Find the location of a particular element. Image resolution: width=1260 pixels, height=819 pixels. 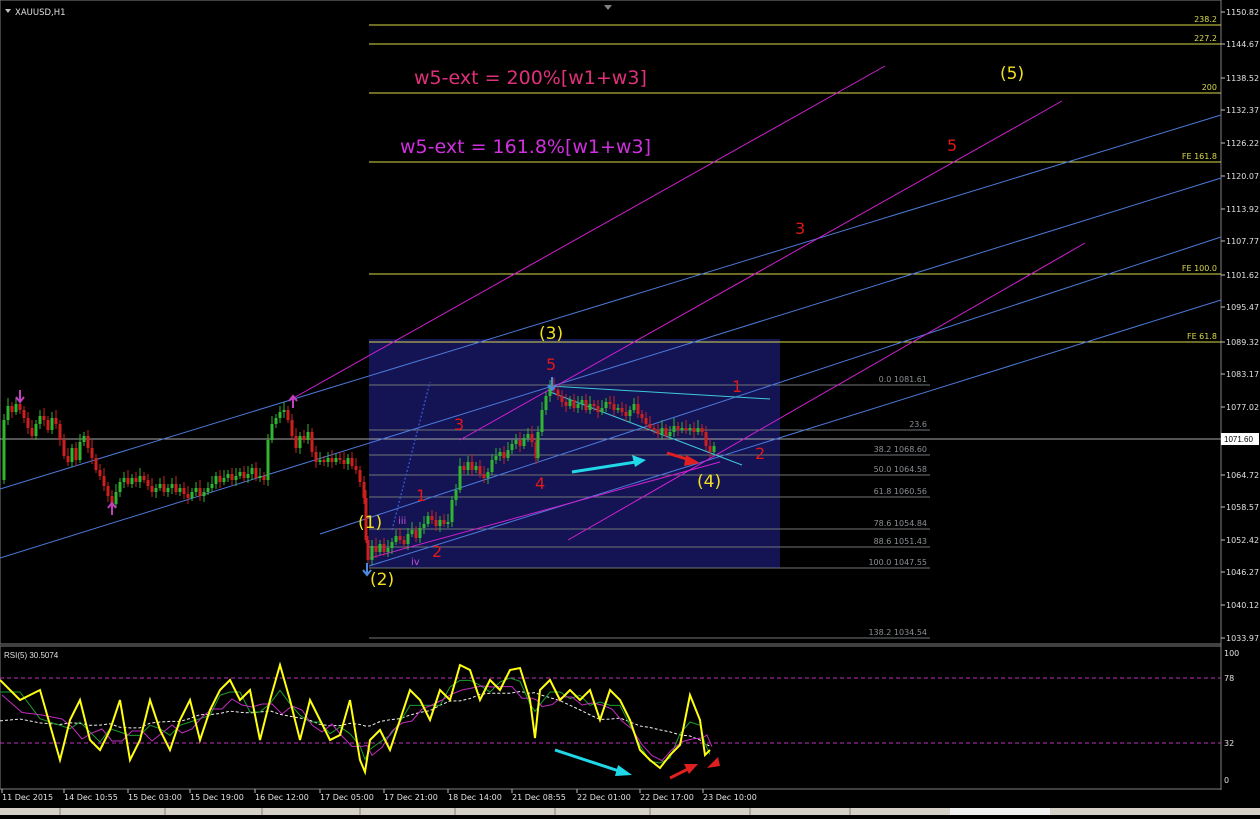

time-tick-label: 17 Dec 21:00 is located at coordinates (411, 797).